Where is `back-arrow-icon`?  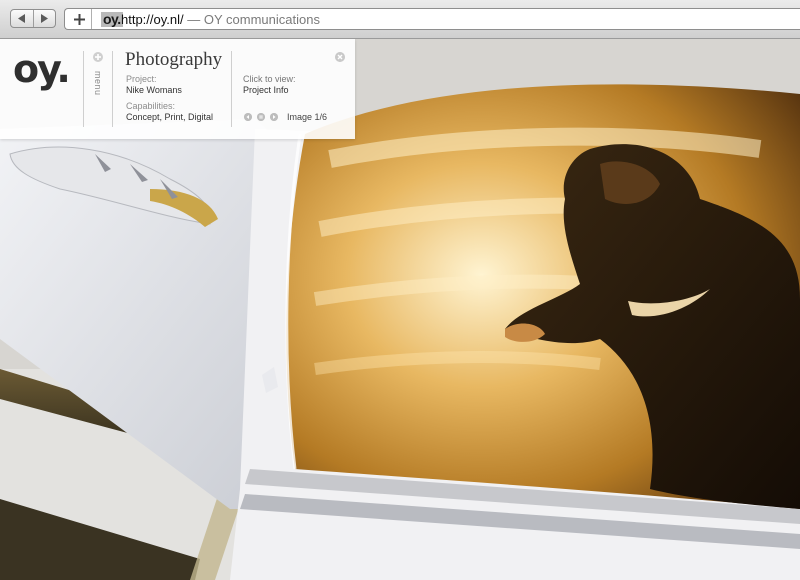
back-arrow-icon is located at coordinates (21, 18).